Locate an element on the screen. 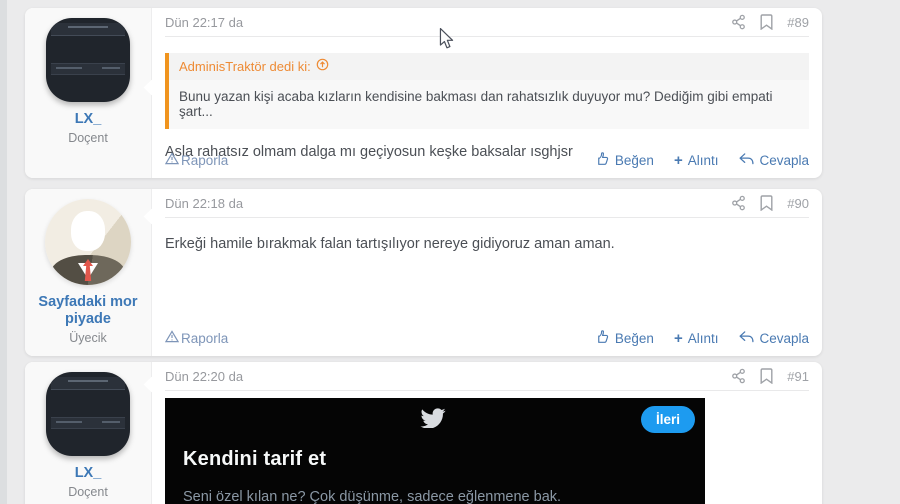 Image resolution: width=900 pixels, height=504 pixels. post-date: Dün 22:20 da is located at coordinates (204, 376).